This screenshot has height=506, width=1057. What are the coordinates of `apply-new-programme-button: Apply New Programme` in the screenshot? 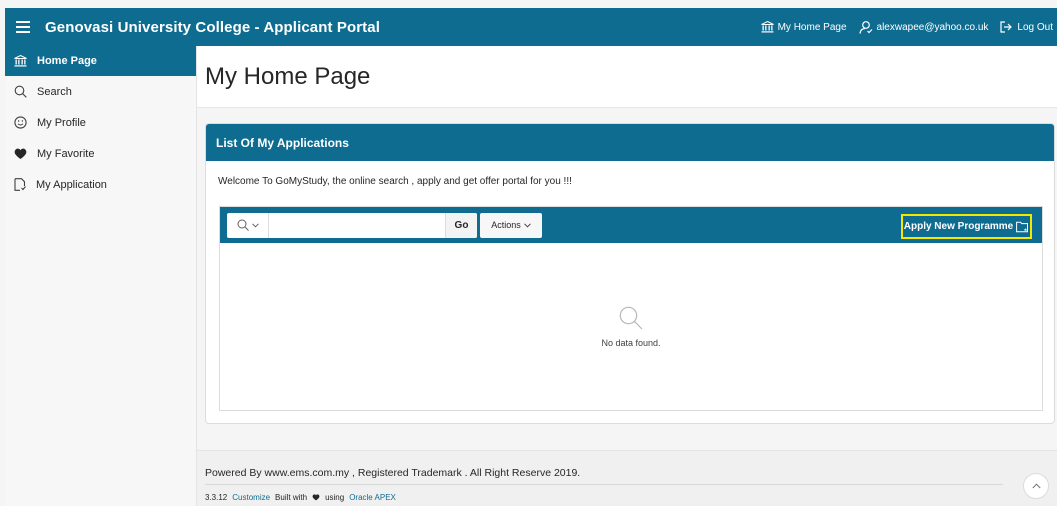 It's located at (966, 226).